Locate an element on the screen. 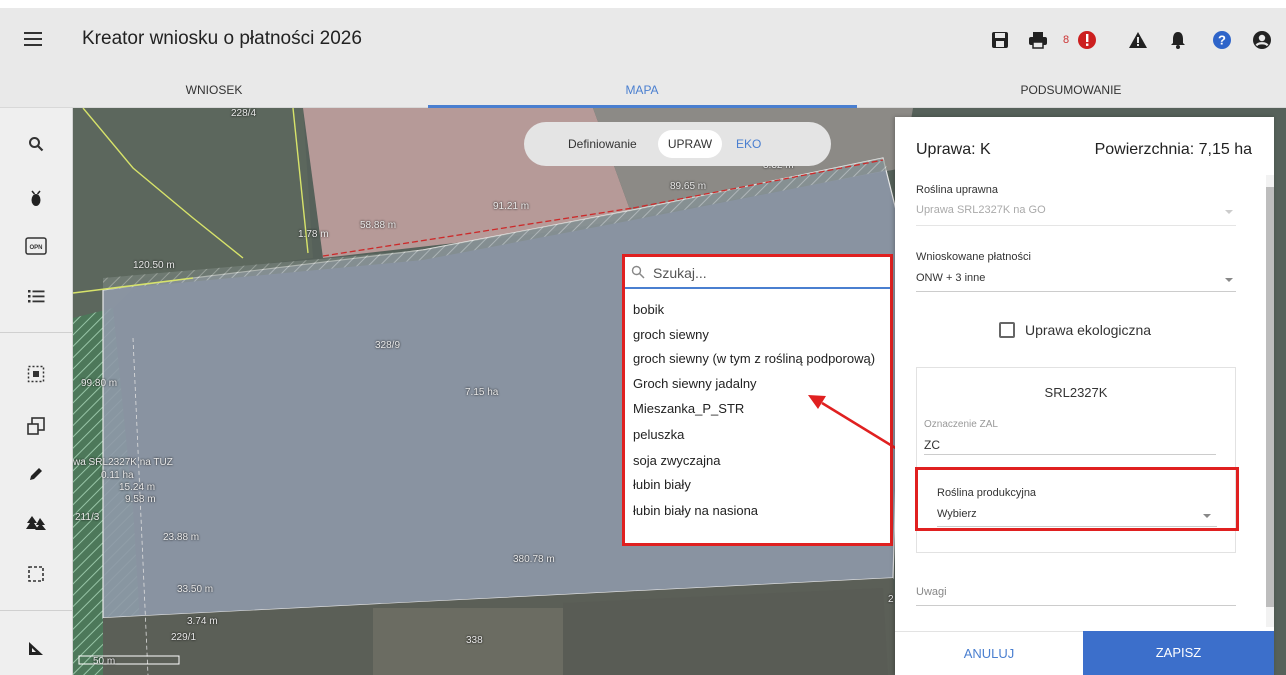 This screenshot has height=675, width=1286. definition-mode-label: Definiowanie is located at coordinates (602, 144).